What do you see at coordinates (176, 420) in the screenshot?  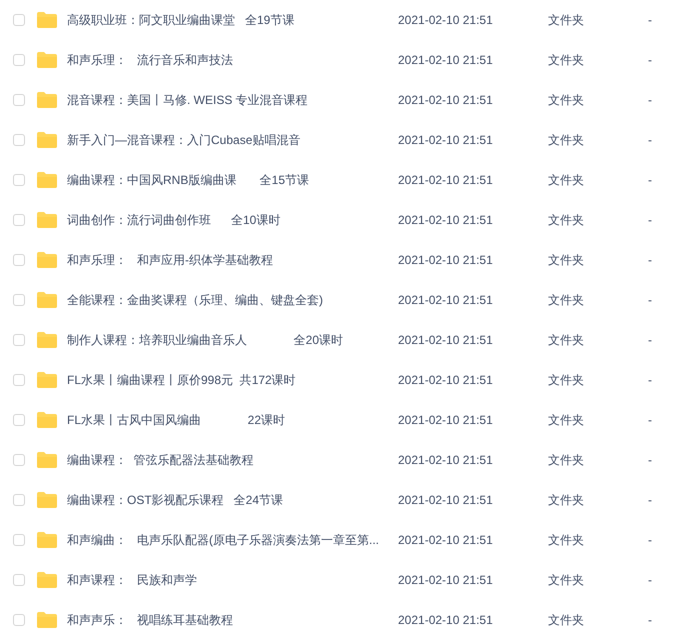 I see `file-name: FL水果丨古风中国风编曲 22课时` at bounding box center [176, 420].